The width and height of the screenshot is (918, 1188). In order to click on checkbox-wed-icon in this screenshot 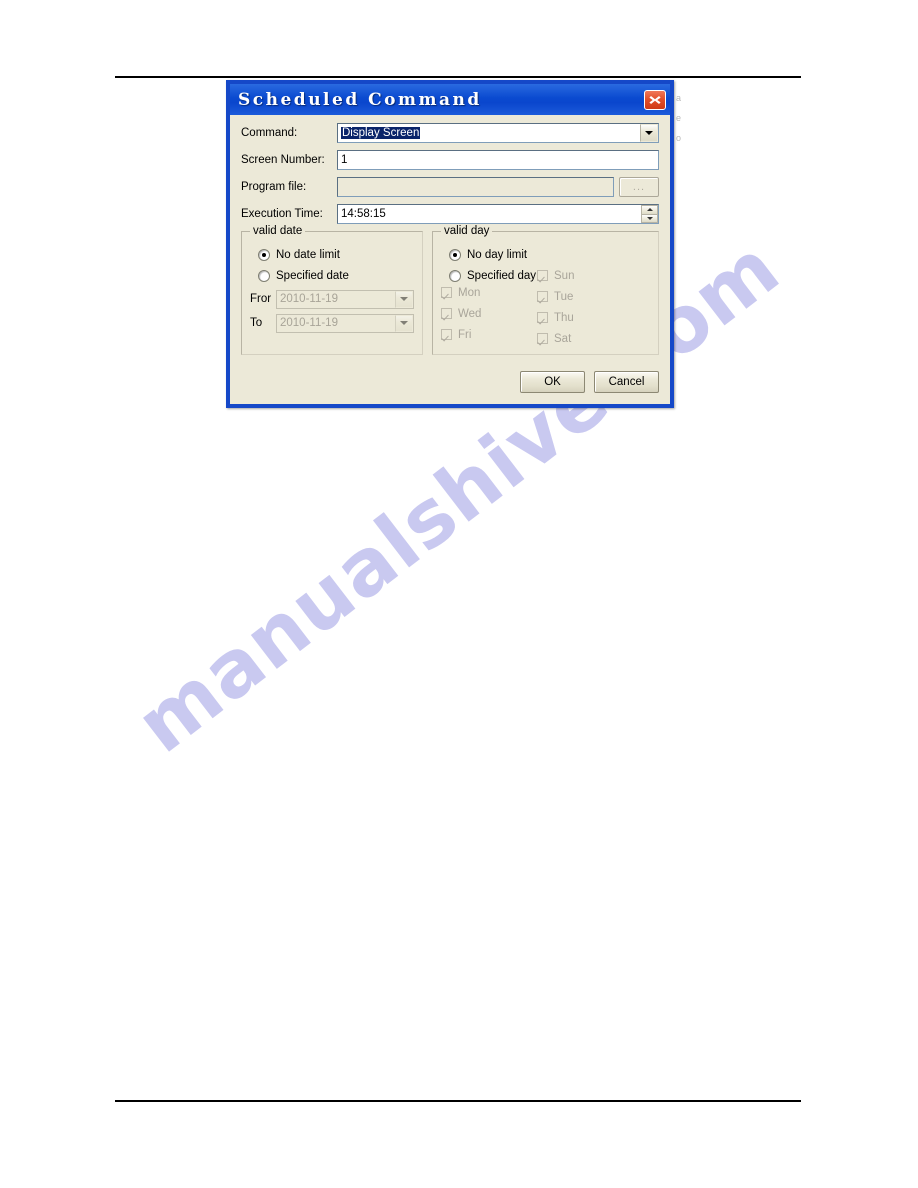, I will do `click(446, 313)`.